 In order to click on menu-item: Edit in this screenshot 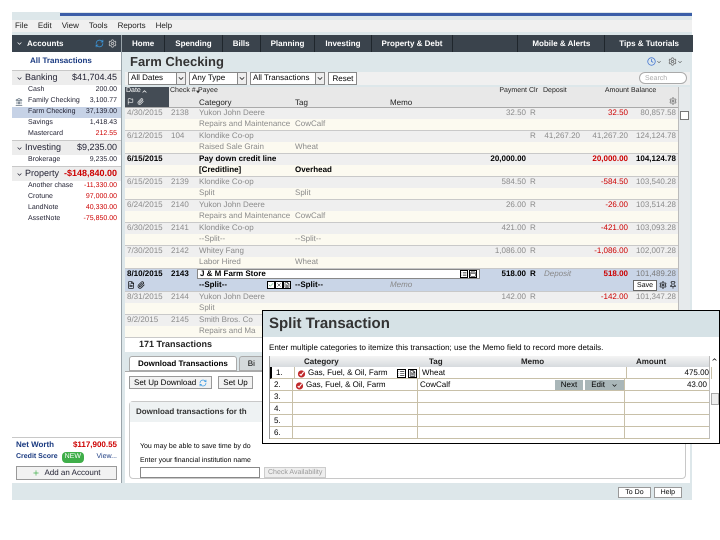, I will do `click(45, 26)`.